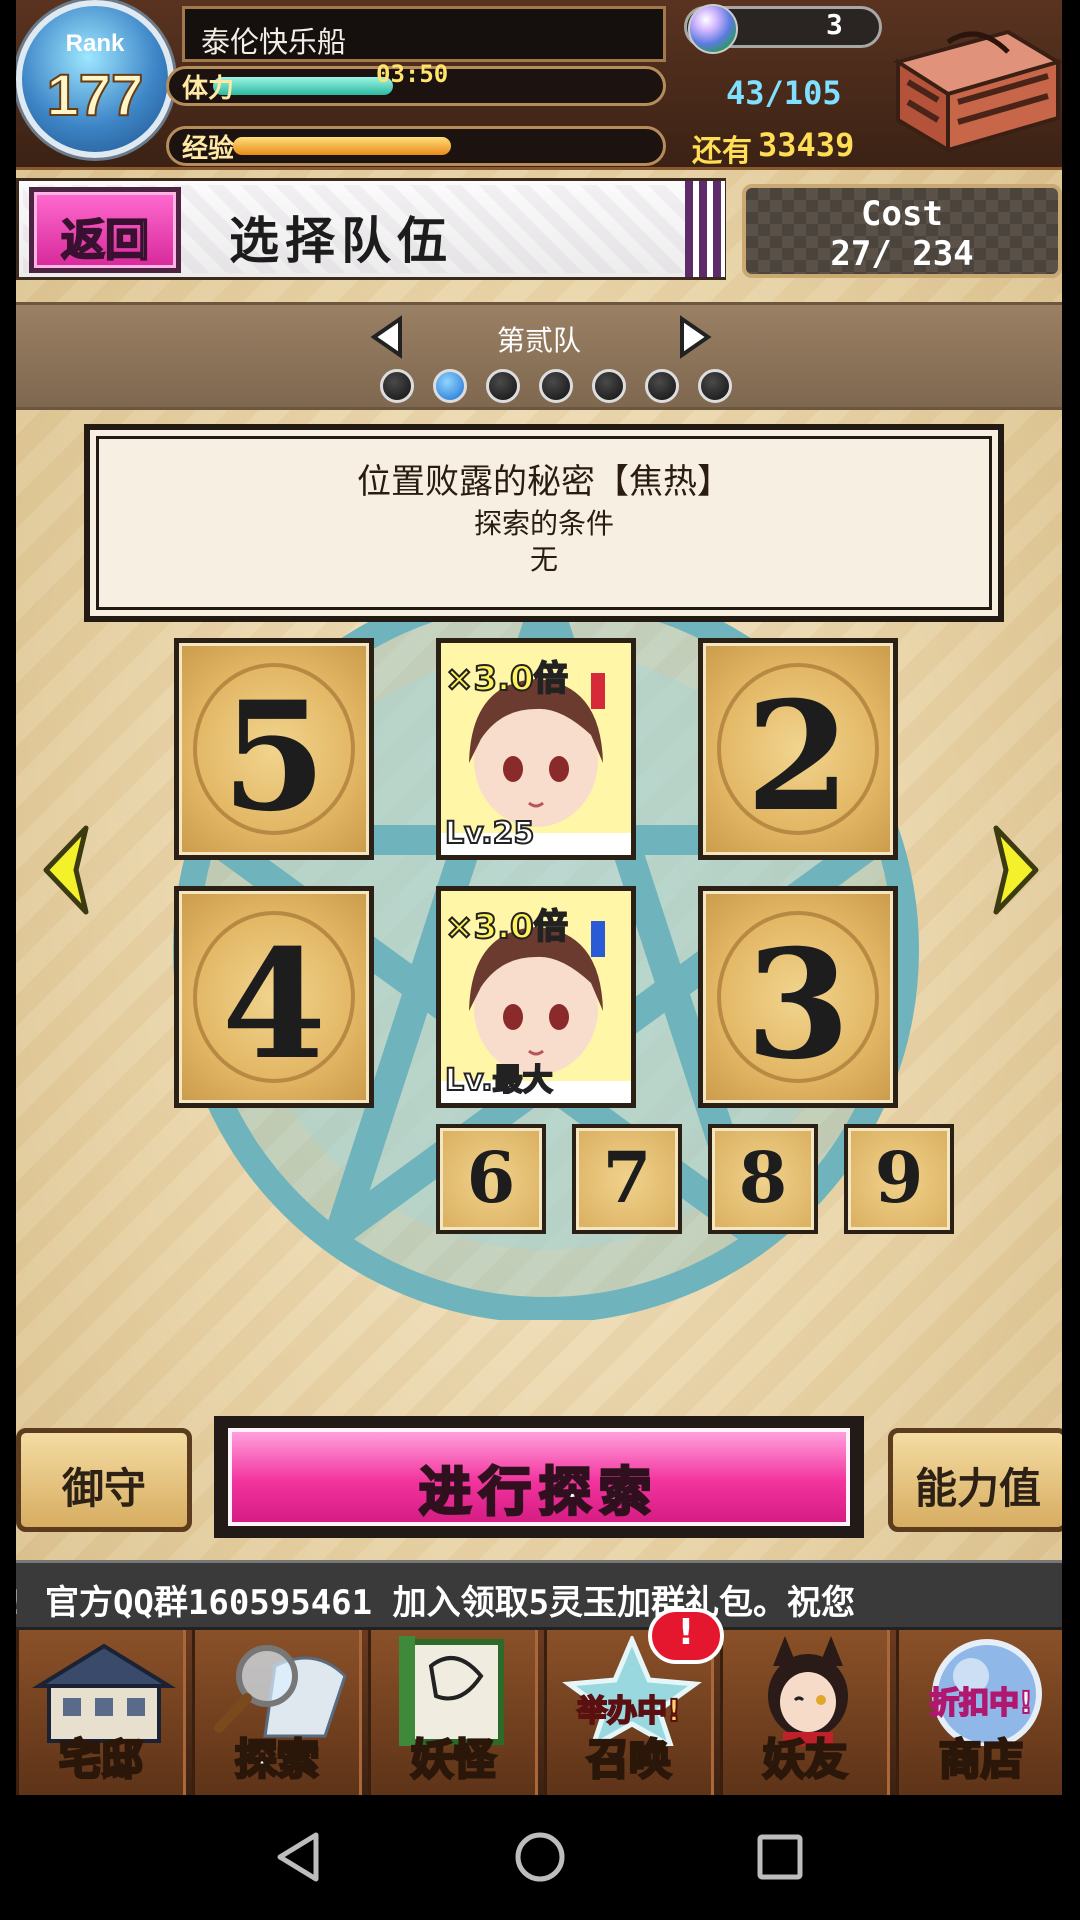  I want to click on nav-home: 宅邸, so click(101, 1712).